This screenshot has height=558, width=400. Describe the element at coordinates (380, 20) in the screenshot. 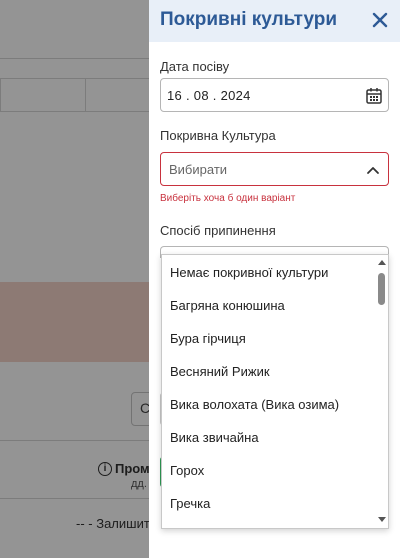

I see `close-icon` at that location.